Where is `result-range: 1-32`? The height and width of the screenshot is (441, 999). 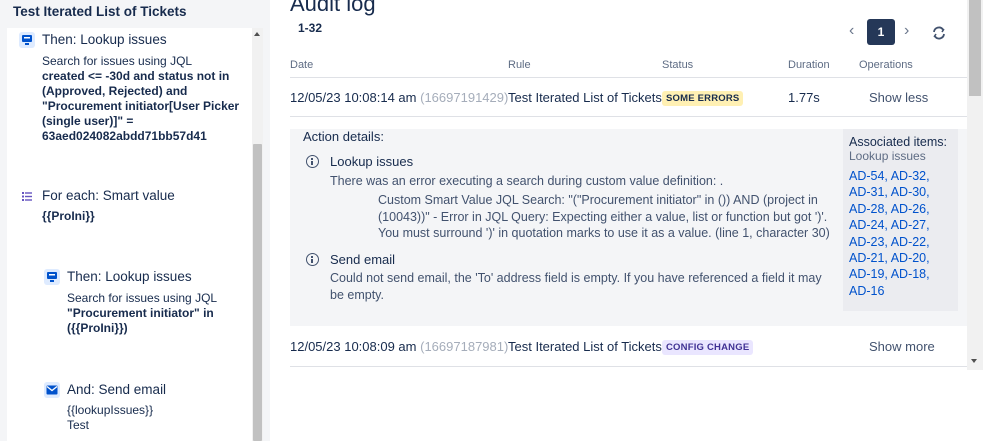
result-range: 1-32 is located at coordinates (310, 28).